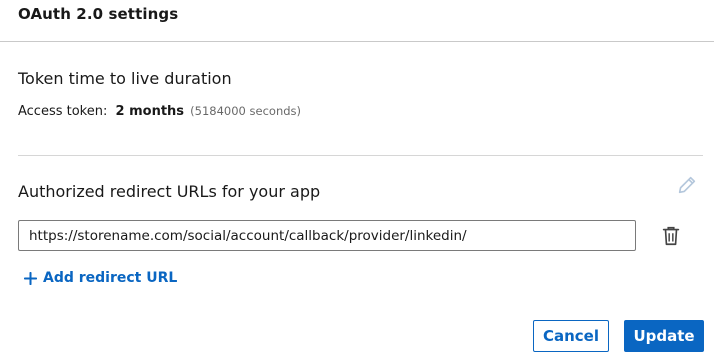 The image size is (714, 363). I want to click on add-redirect-url-label: Add redirect URL, so click(110, 278).